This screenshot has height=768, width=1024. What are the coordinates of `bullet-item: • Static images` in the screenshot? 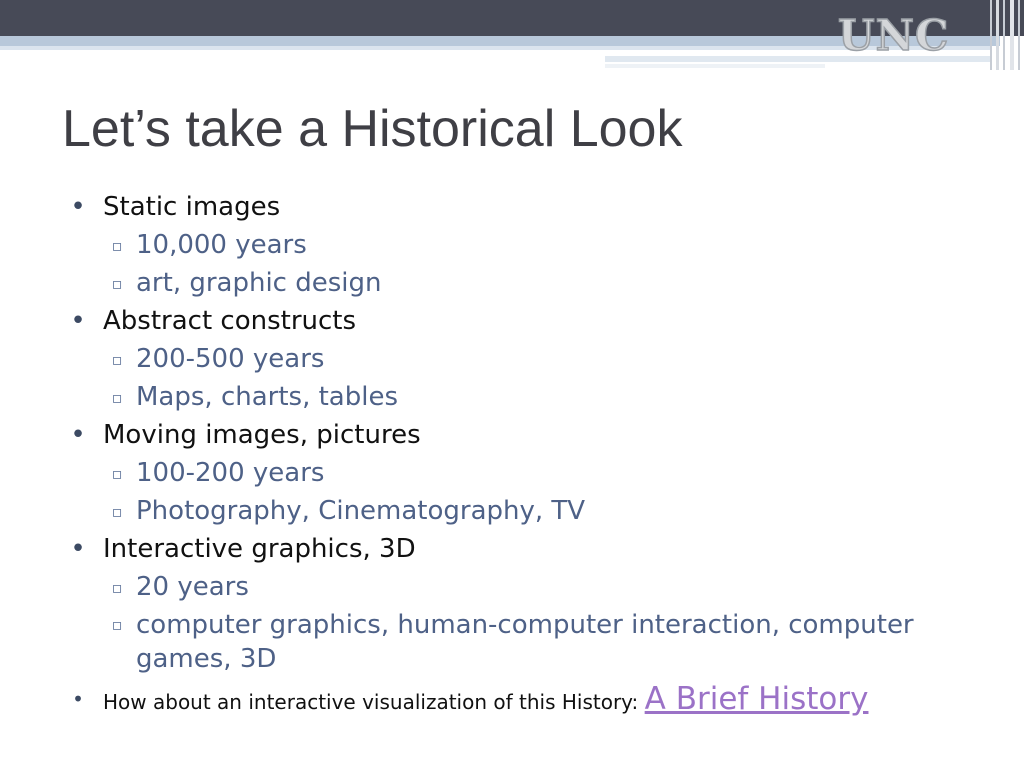 It's located at (530, 207).